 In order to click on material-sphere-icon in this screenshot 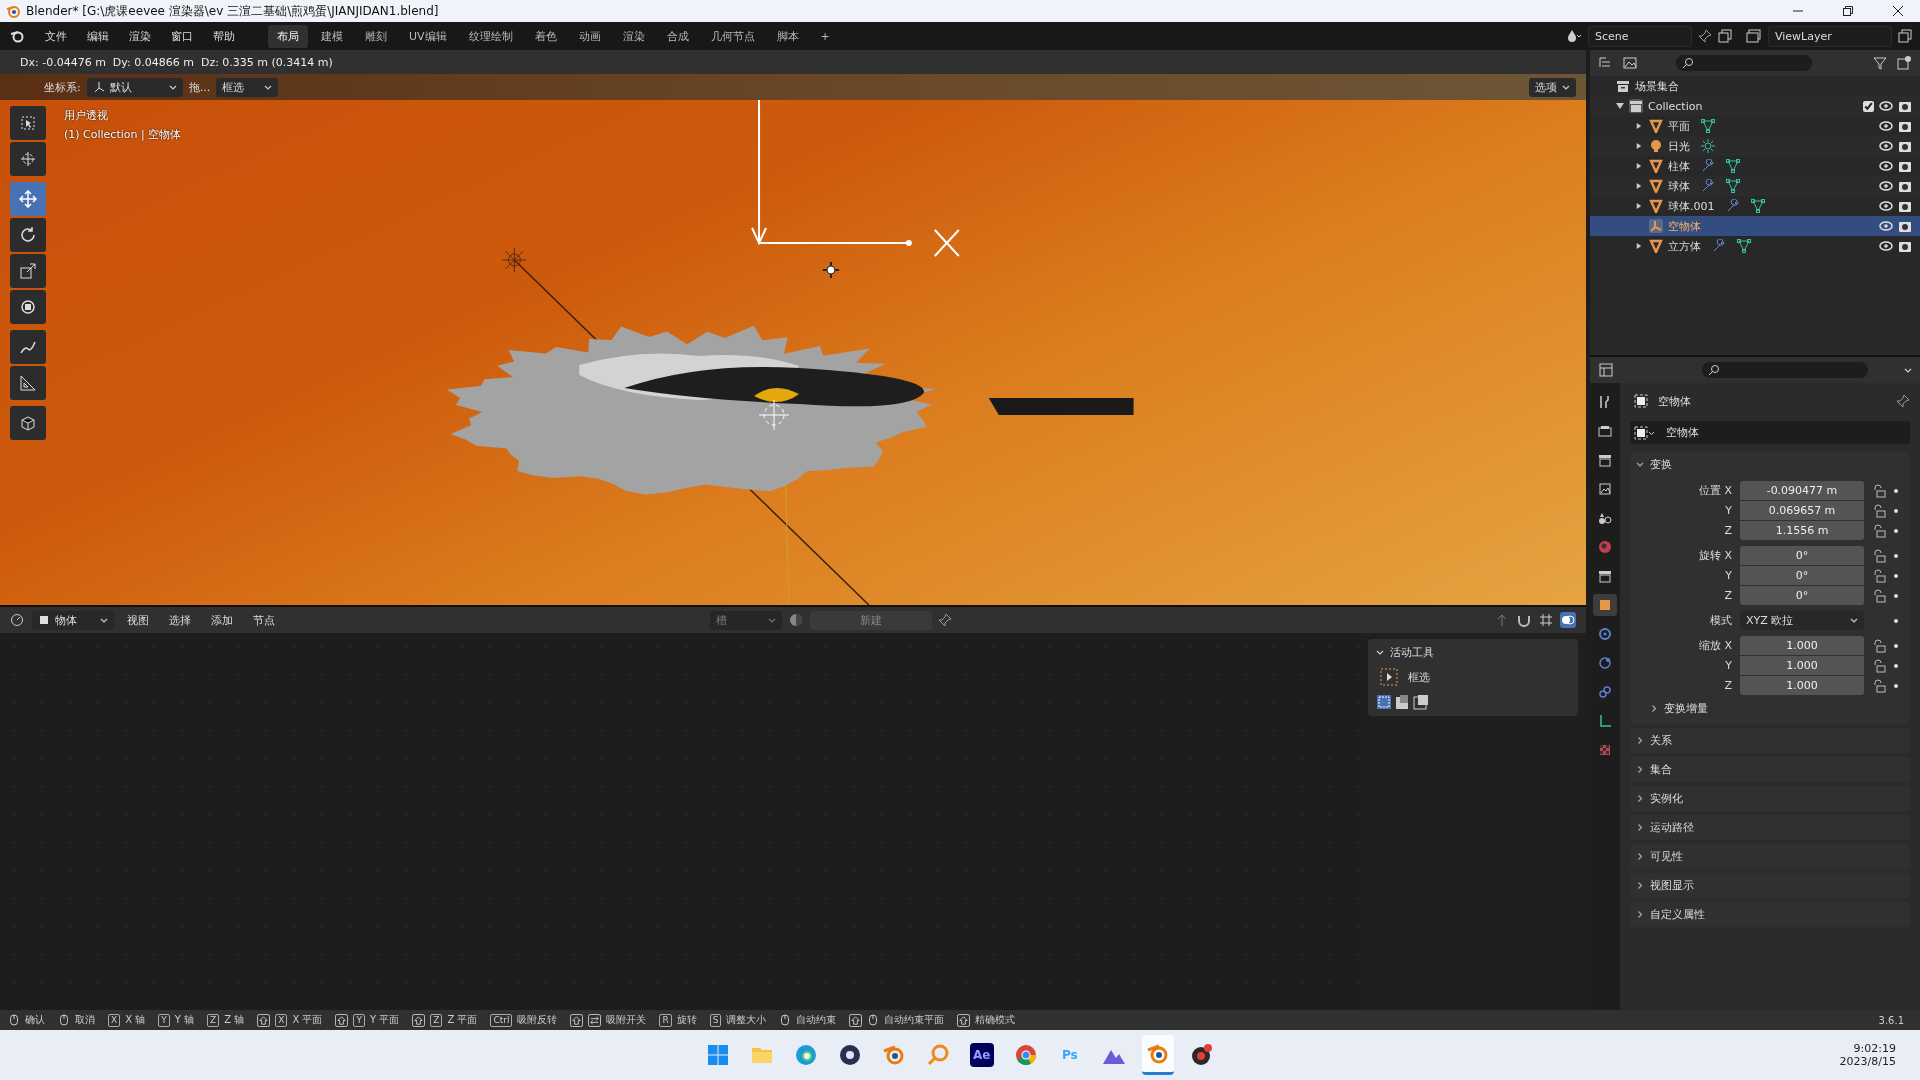, I will do `click(796, 620)`.